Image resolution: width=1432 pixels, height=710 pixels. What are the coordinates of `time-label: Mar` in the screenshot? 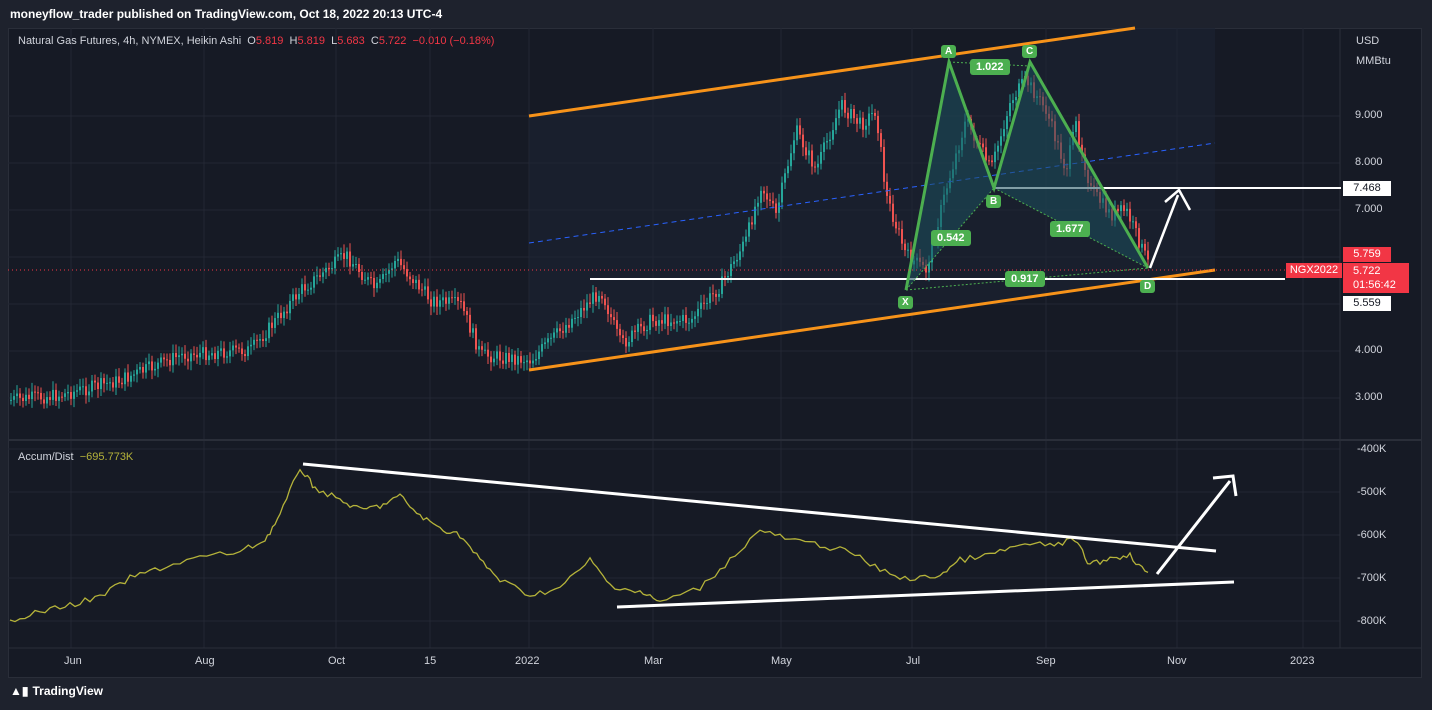 It's located at (653, 661).